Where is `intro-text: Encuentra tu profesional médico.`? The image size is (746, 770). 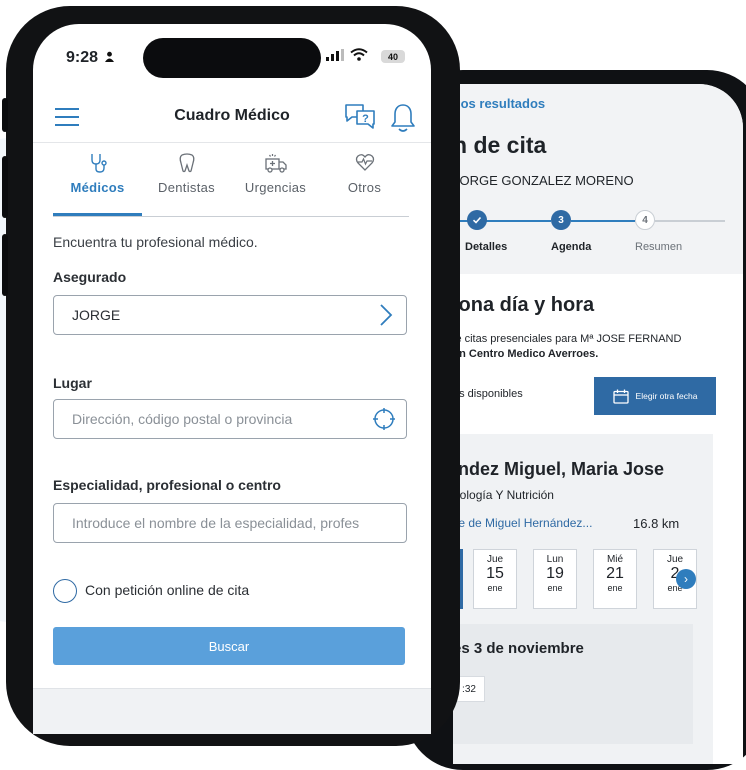
intro-text: Encuentra tu profesional médico. is located at coordinates (155, 242).